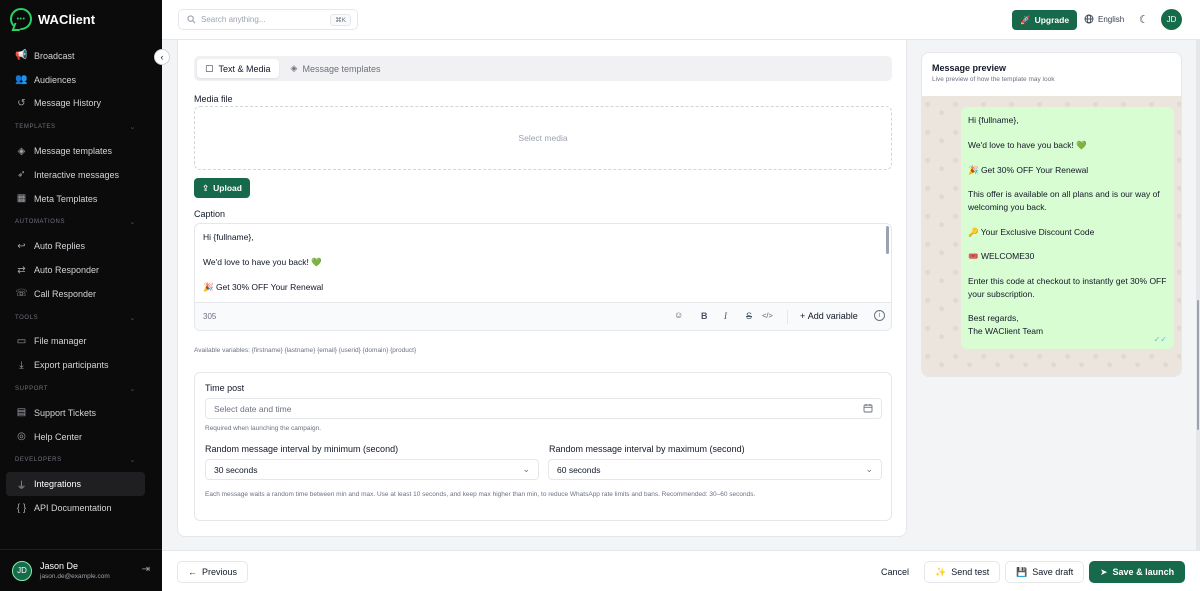  What do you see at coordinates (81, 413) in the screenshot?
I see `sidebar-item-support-tickets: ▤ Support Tickets` at bounding box center [81, 413].